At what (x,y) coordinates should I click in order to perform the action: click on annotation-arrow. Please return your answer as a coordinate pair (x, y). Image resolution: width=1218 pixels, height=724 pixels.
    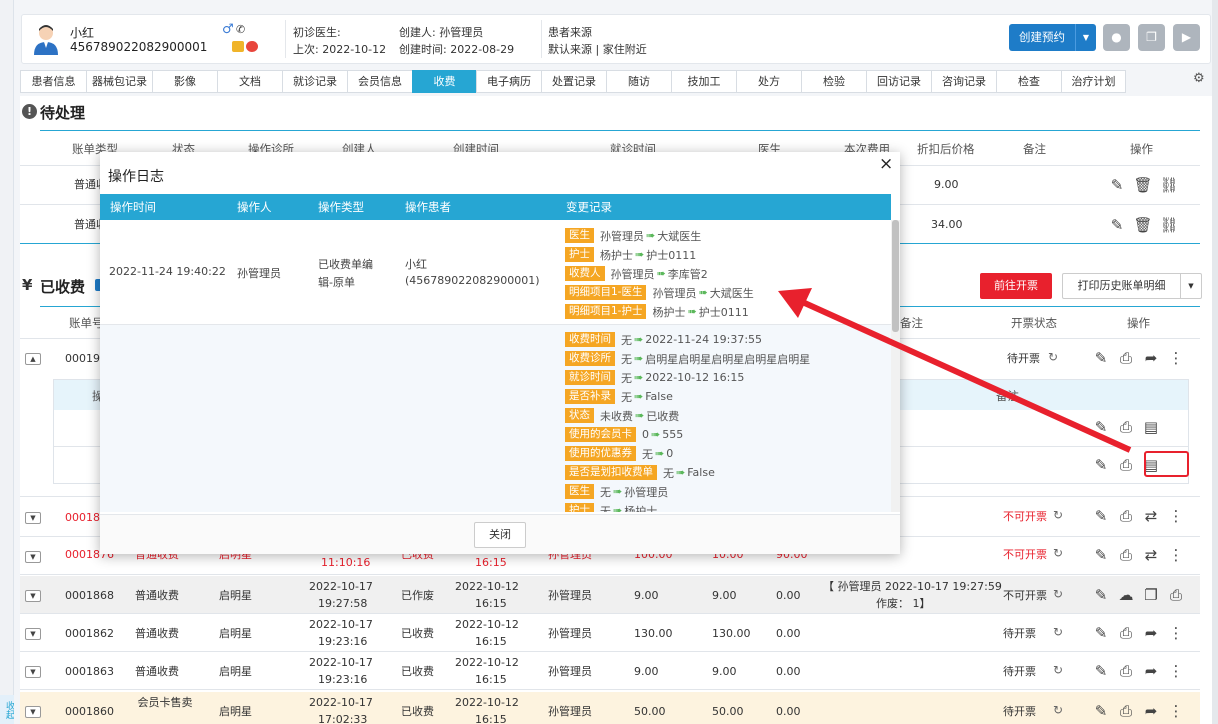
    Looking at the image, I should click on (955, 370).